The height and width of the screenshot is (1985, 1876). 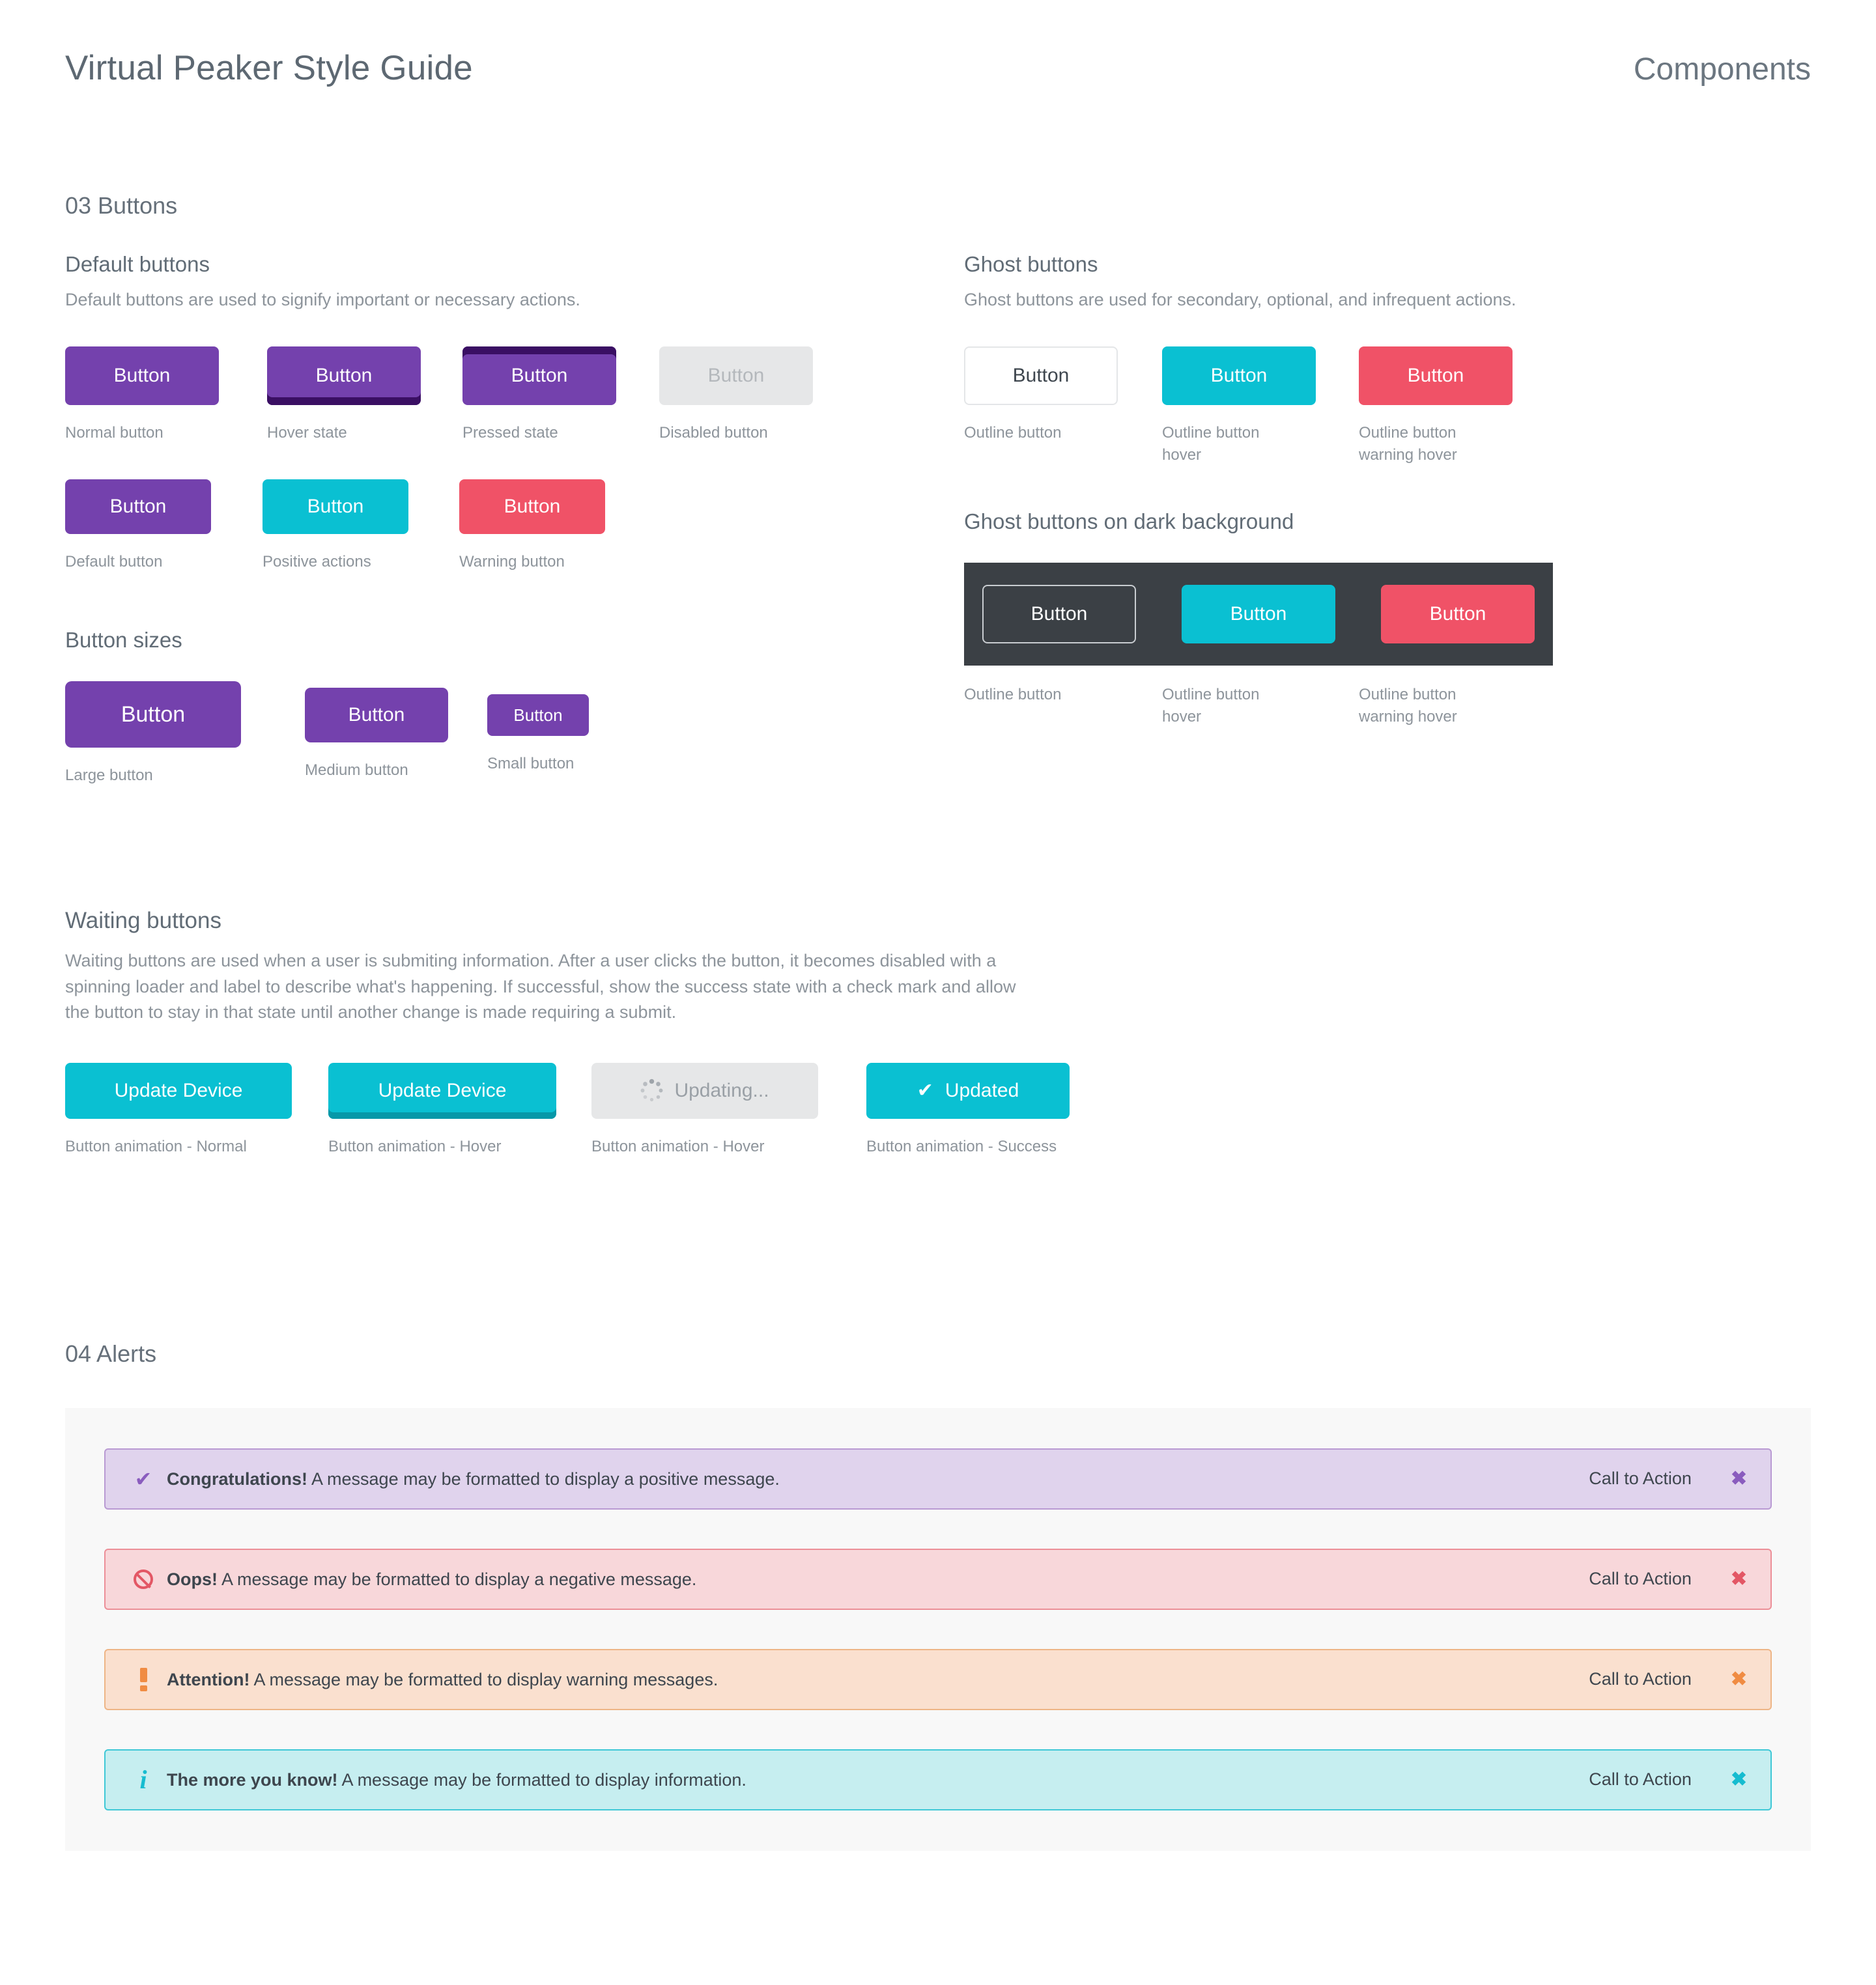 I want to click on updated-button: ✔ Updated, so click(x=968, y=1090).